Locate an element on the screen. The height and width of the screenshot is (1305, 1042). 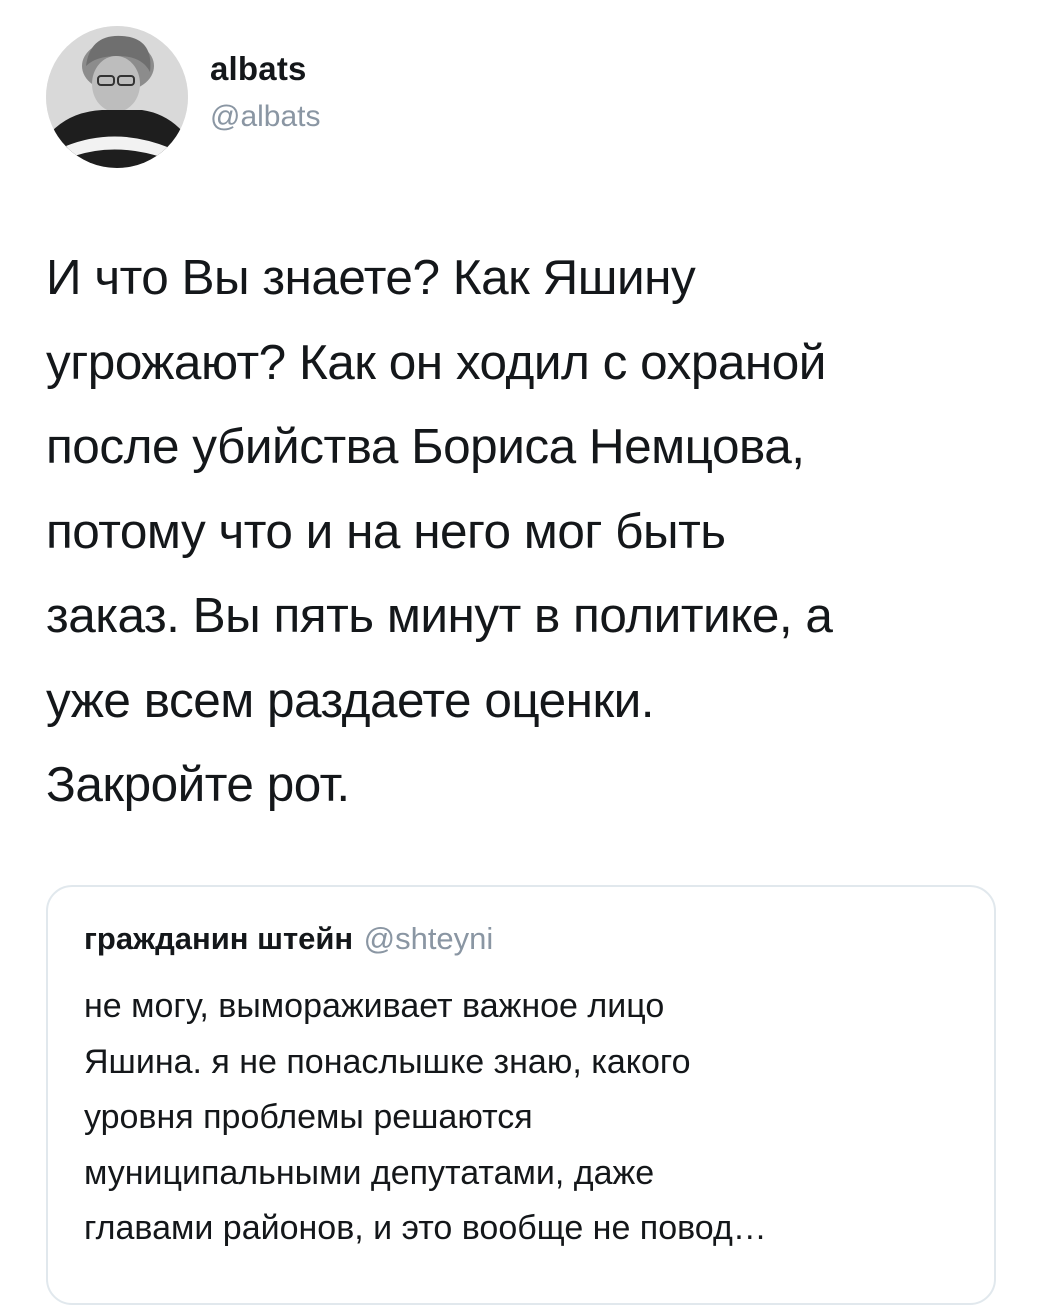
avatar is located at coordinates (117, 97).